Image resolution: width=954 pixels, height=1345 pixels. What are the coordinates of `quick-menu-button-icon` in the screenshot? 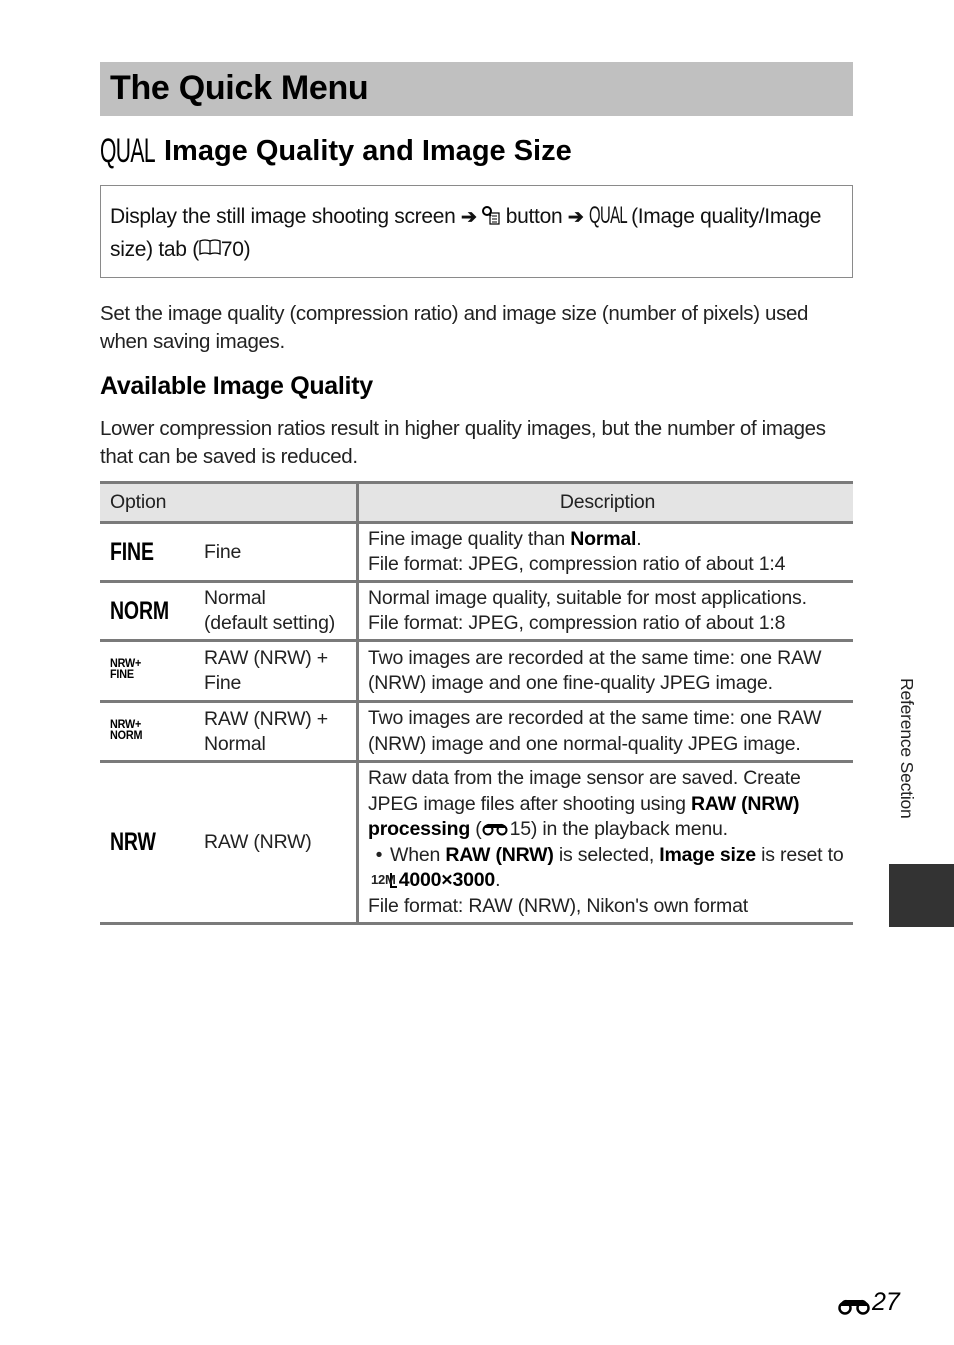 It's located at (491, 214).